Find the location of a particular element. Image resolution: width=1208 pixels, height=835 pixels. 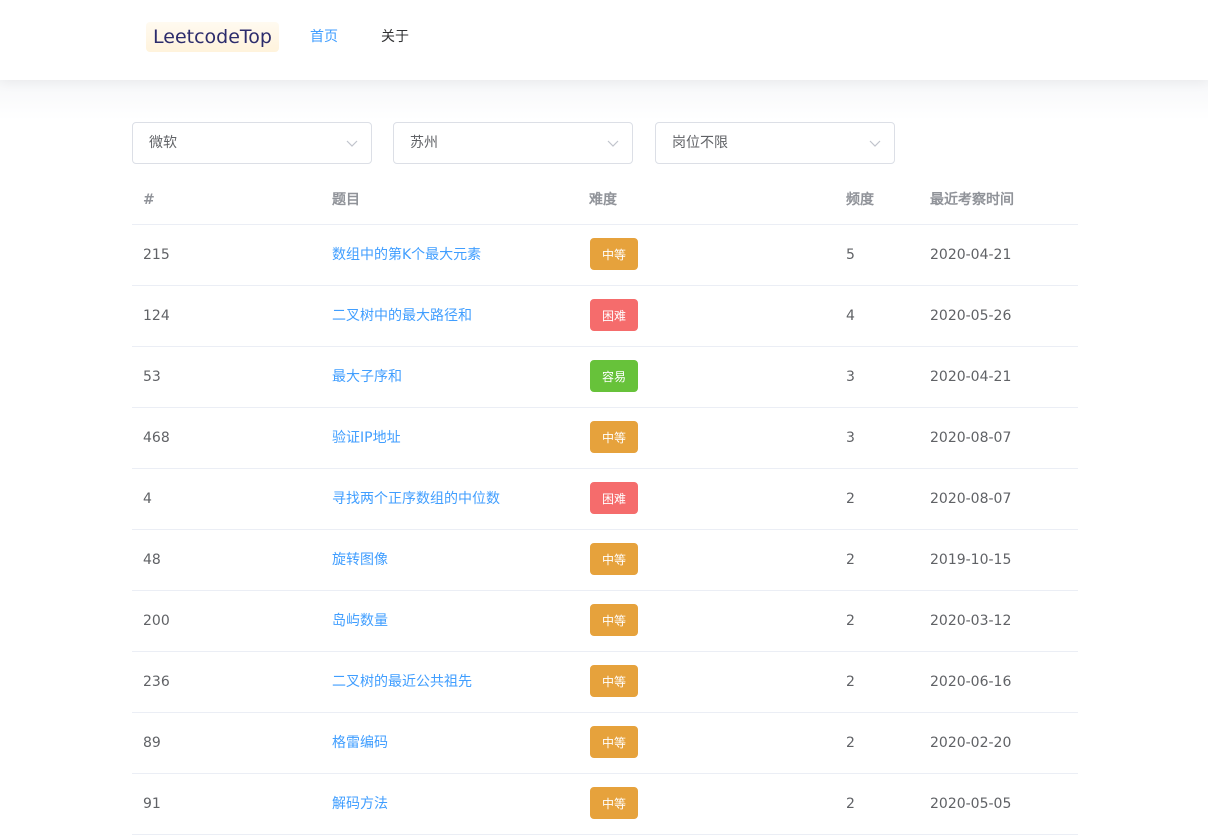

site-logo: LeetcodeTop is located at coordinates (212, 37).